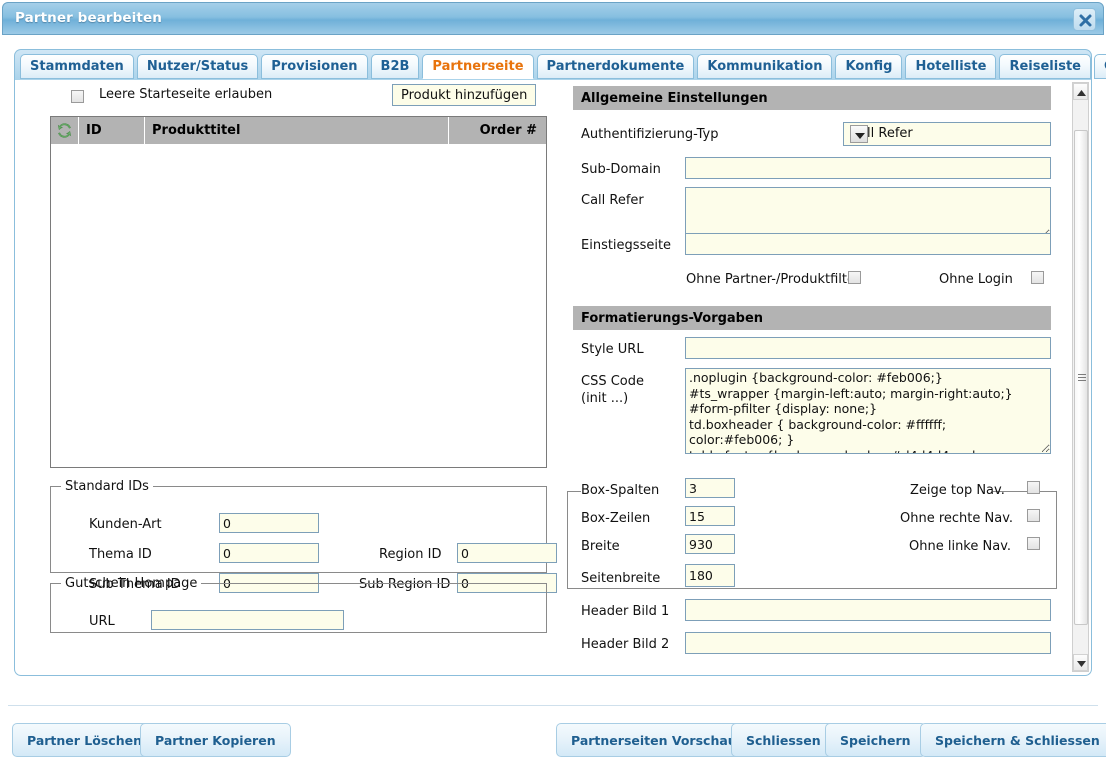 This screenshot has height=767, width=1106. I want to click on column-header-order: Order #, so click(497, 130).